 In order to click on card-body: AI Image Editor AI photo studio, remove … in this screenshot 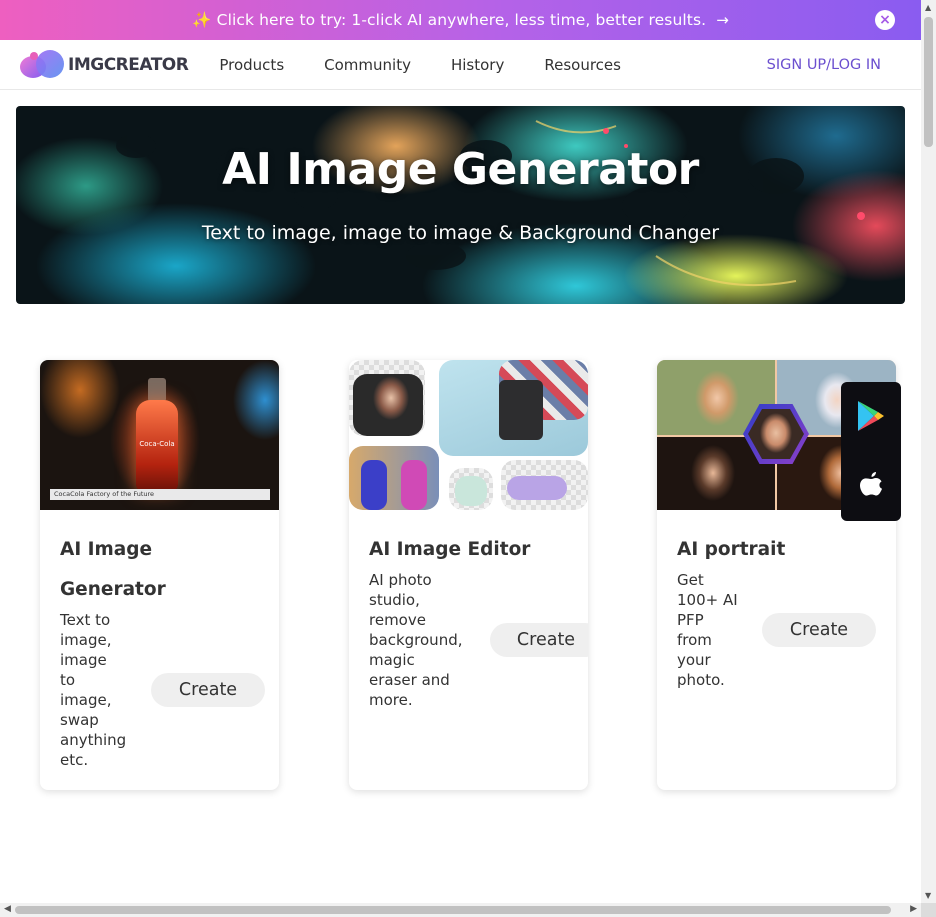, I will do `click(471, 620)`.